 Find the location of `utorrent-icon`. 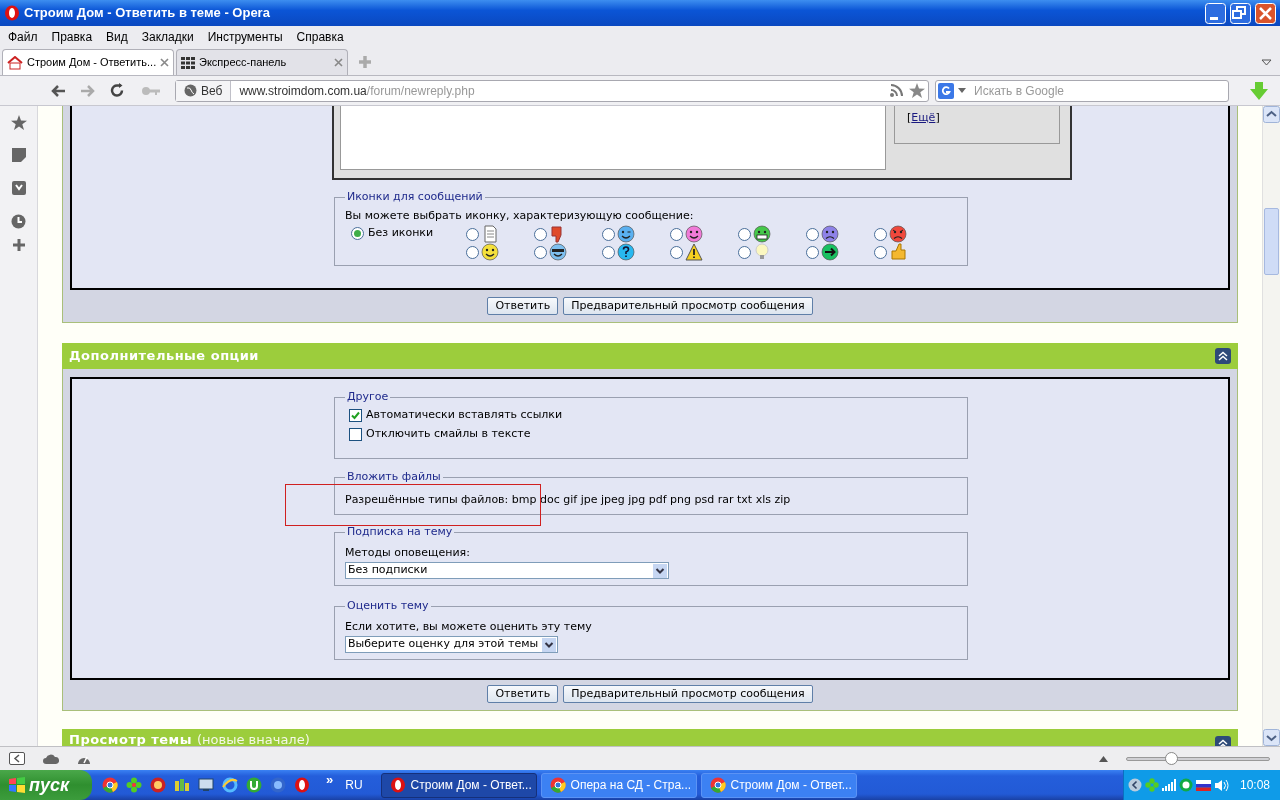

utorrent-icon is located at coordinates (254, 785).